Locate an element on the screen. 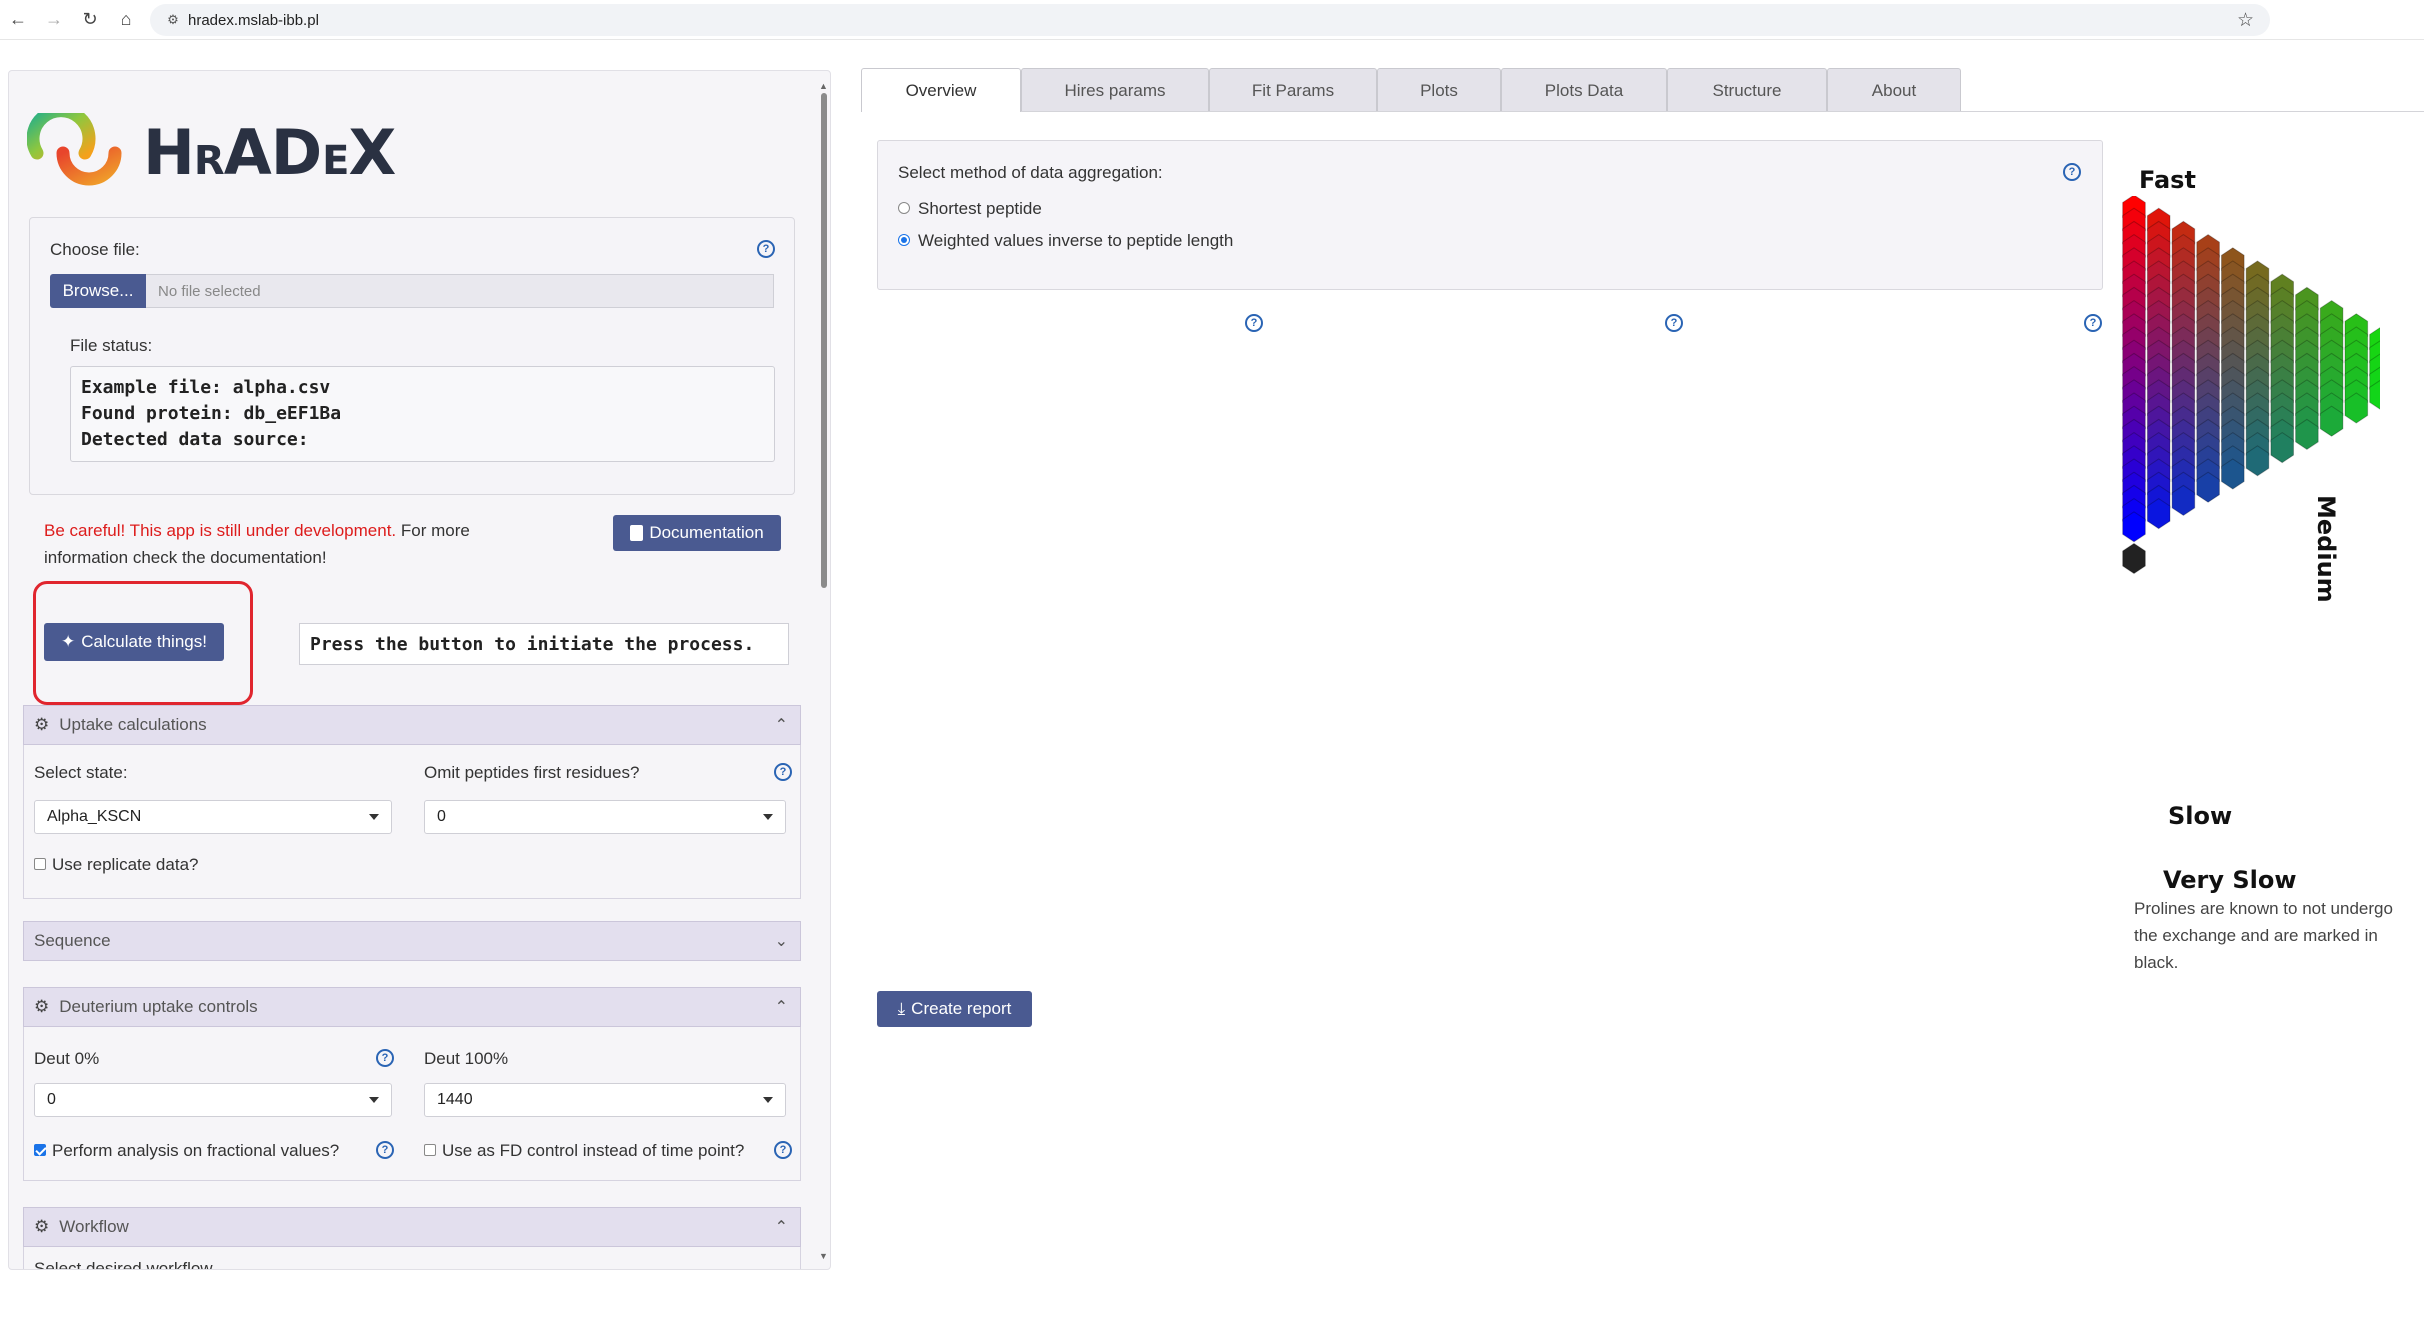  create-report-button: ⤓ Create report is located at coordinates (954, 1009).